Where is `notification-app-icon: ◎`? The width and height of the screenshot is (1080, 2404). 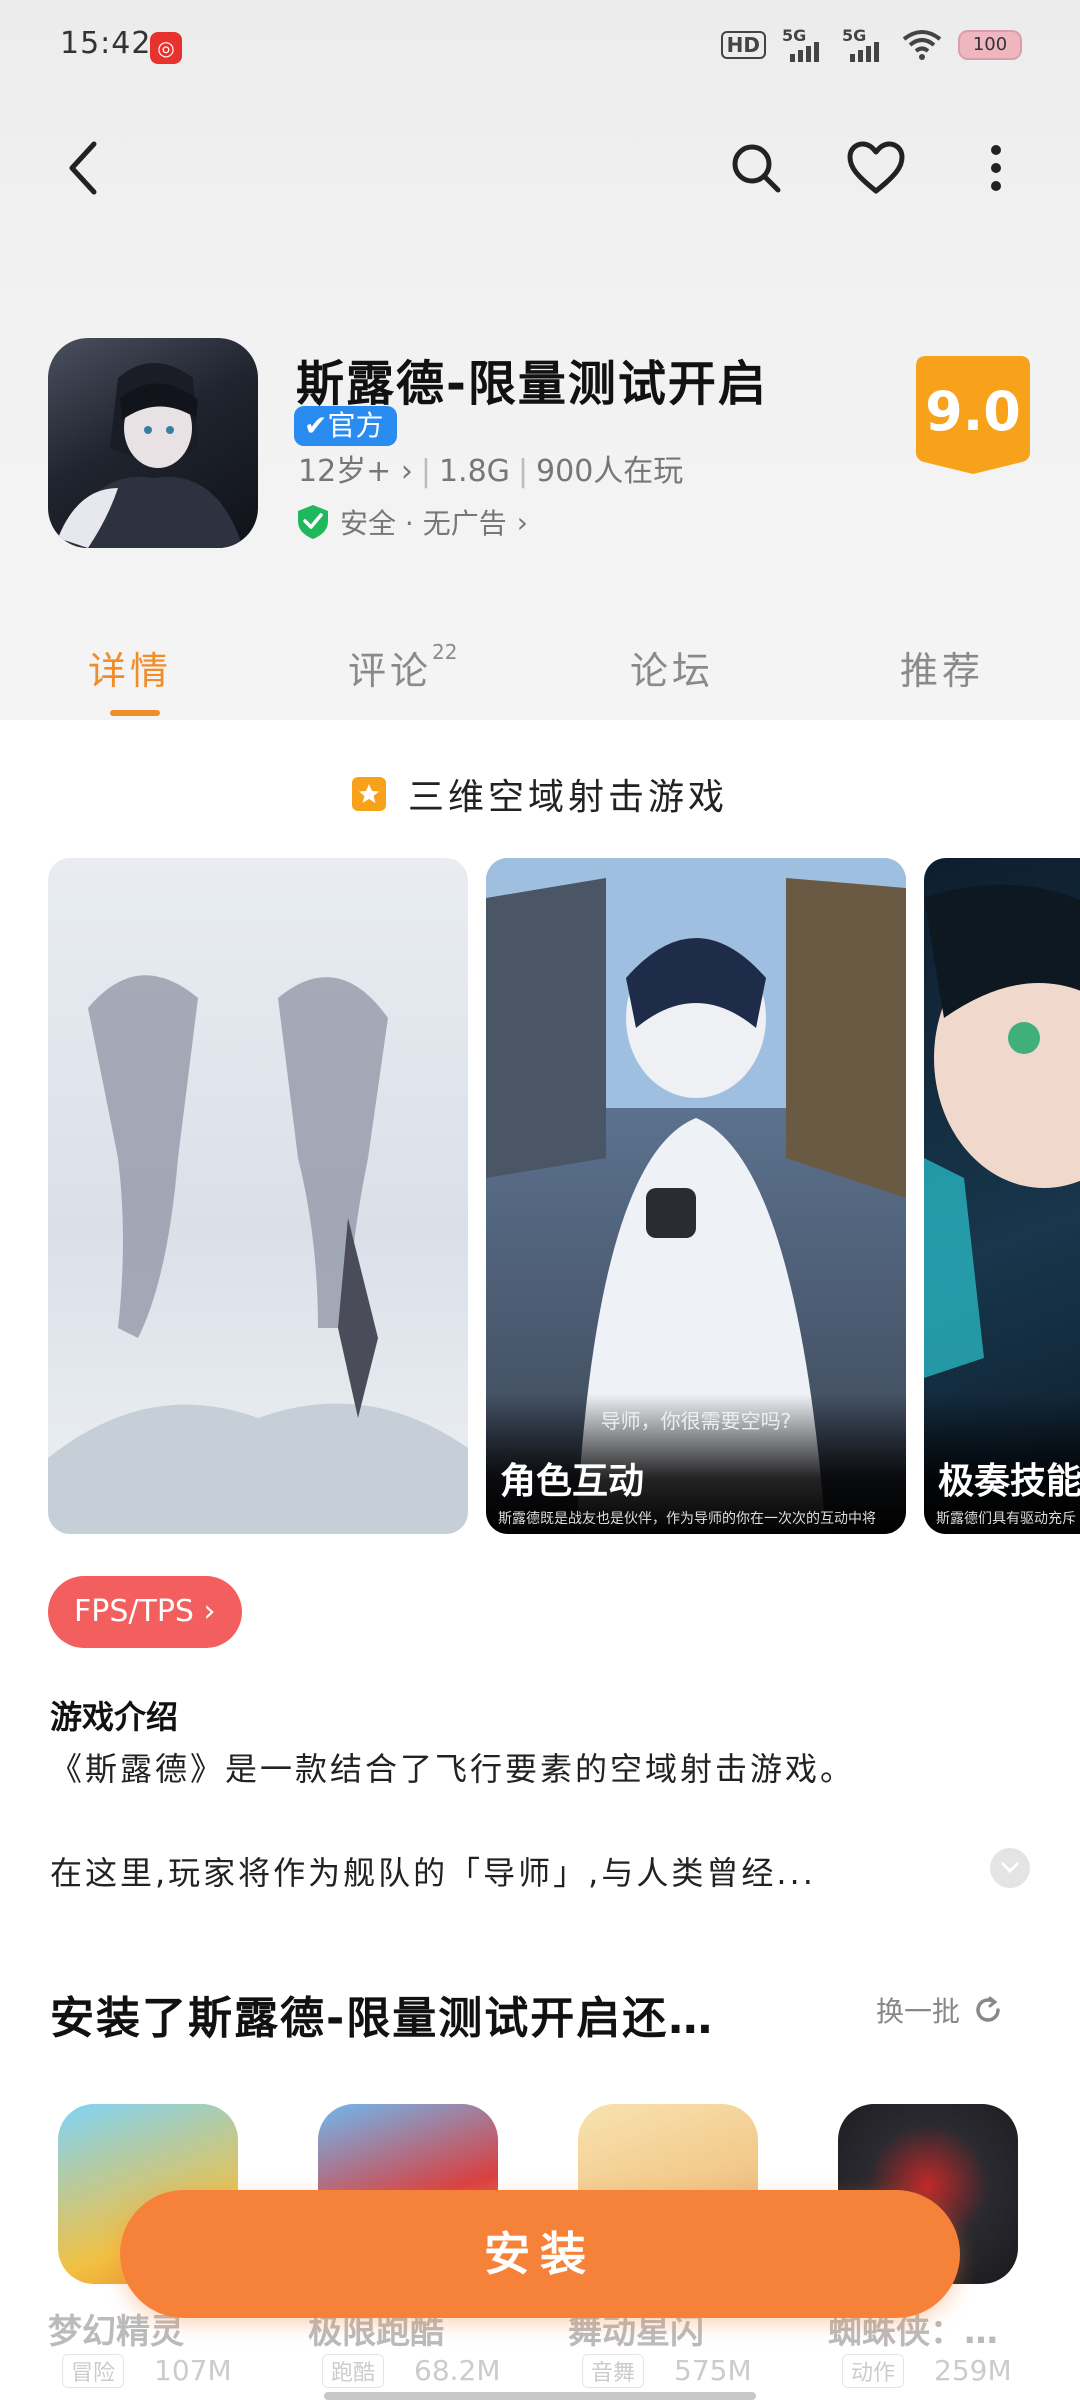
notification-app-icon: ◎ is located at coordinates (166, 48).